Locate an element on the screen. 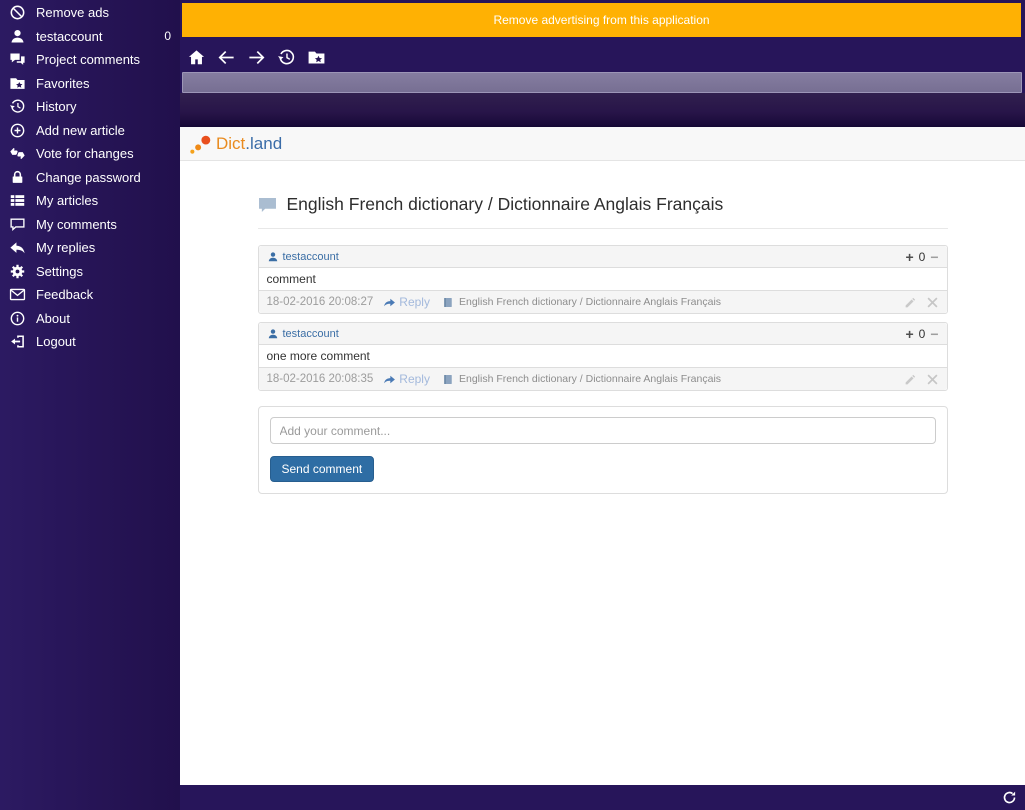 This screenshot has height=810, width=1025. home-icon is located at coordinates (196, 56).